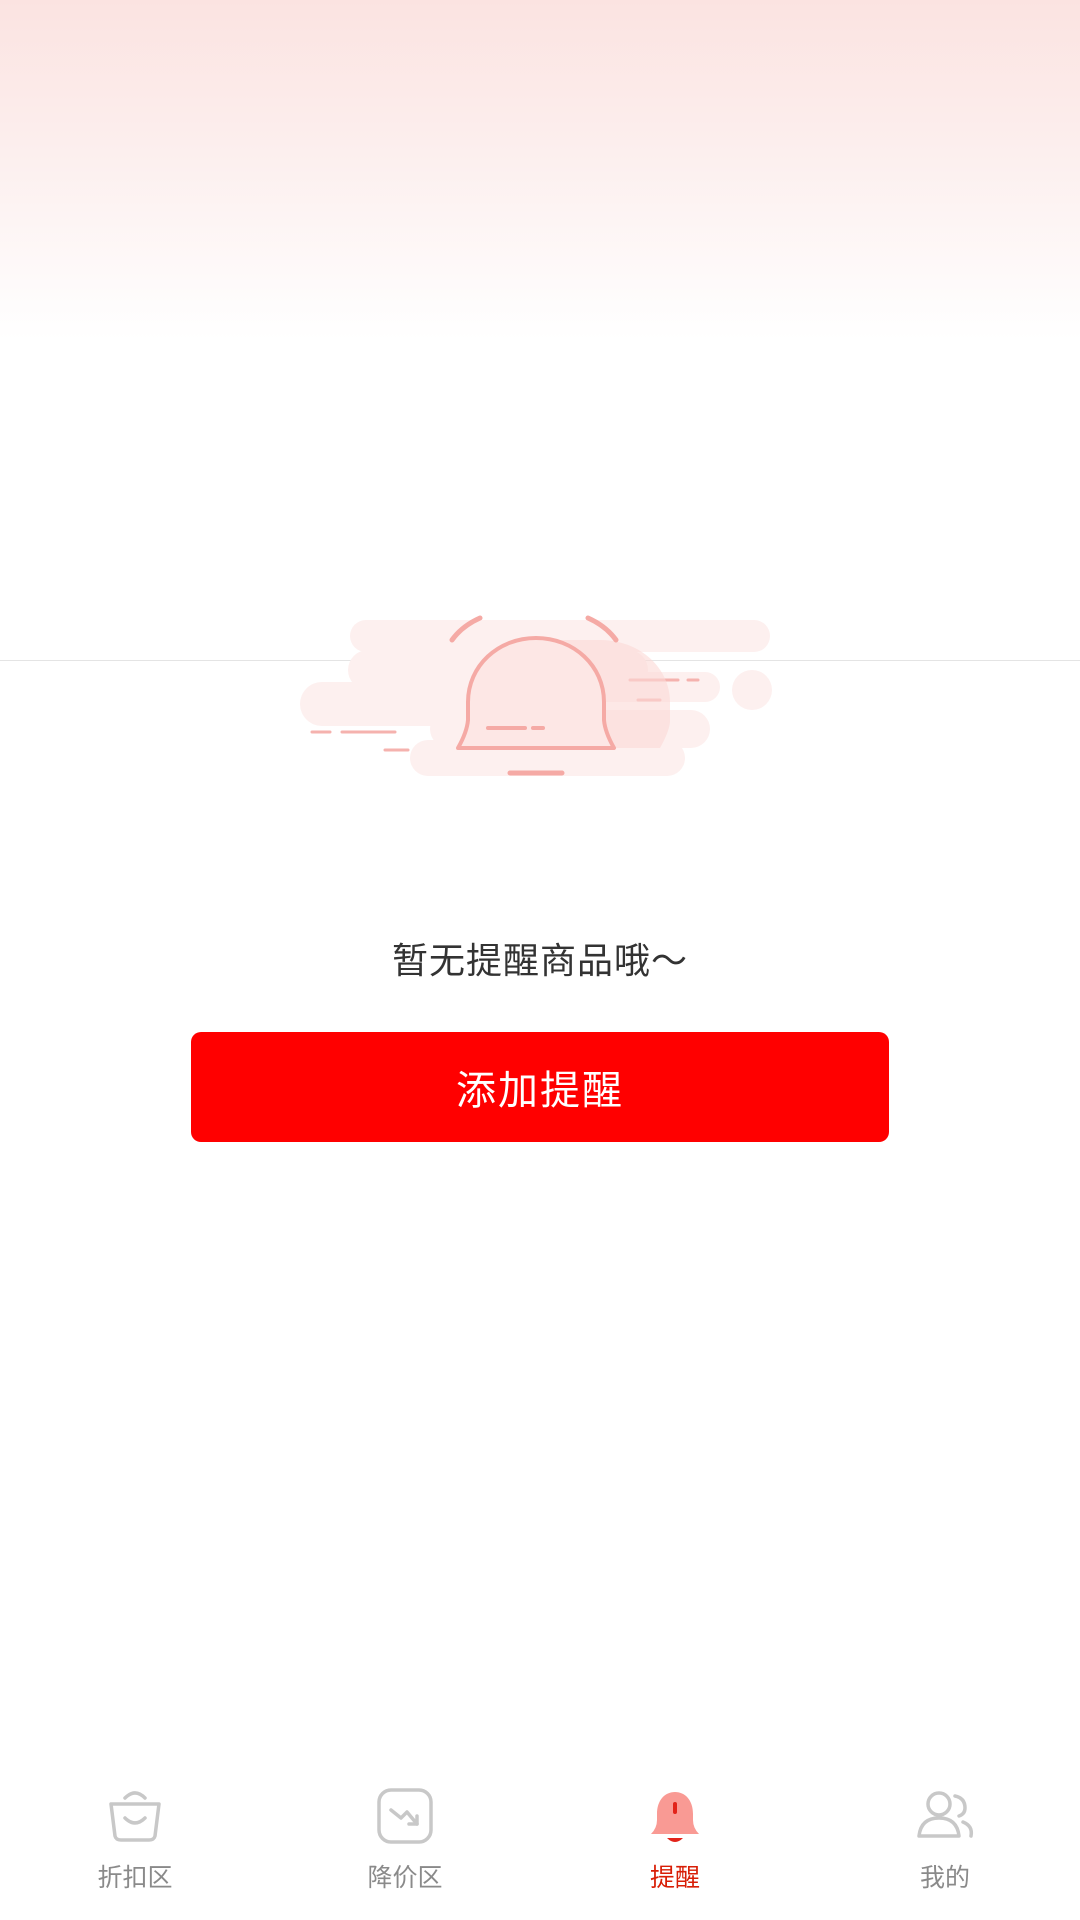 The width and height of the screenshot is (1080, 1920). What do you see at coordinates (135, 1877) in the screenshot?
I see `tab-label: 折扣区` at bounding box center [135, 1877].